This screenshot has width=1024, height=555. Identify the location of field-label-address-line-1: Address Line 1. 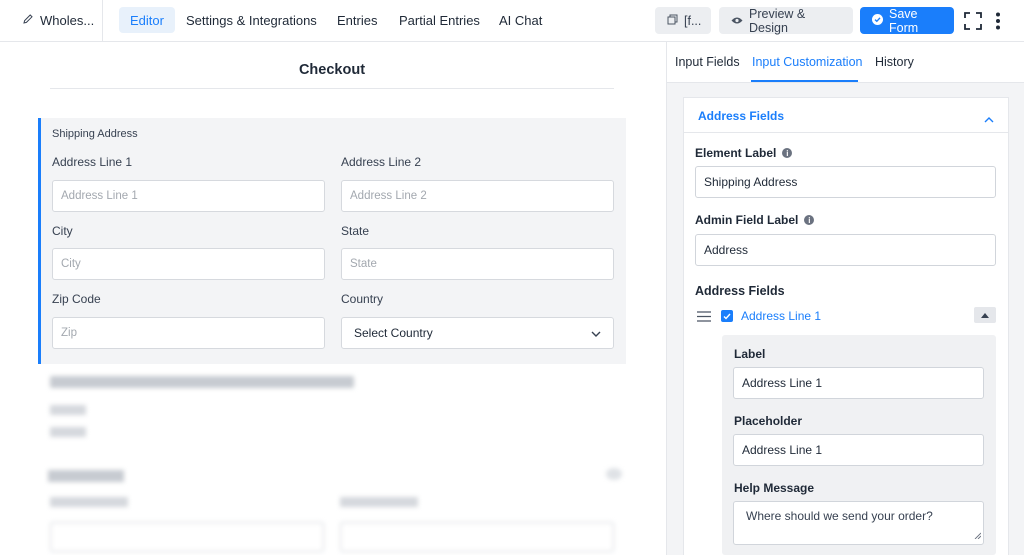
(92, 162).